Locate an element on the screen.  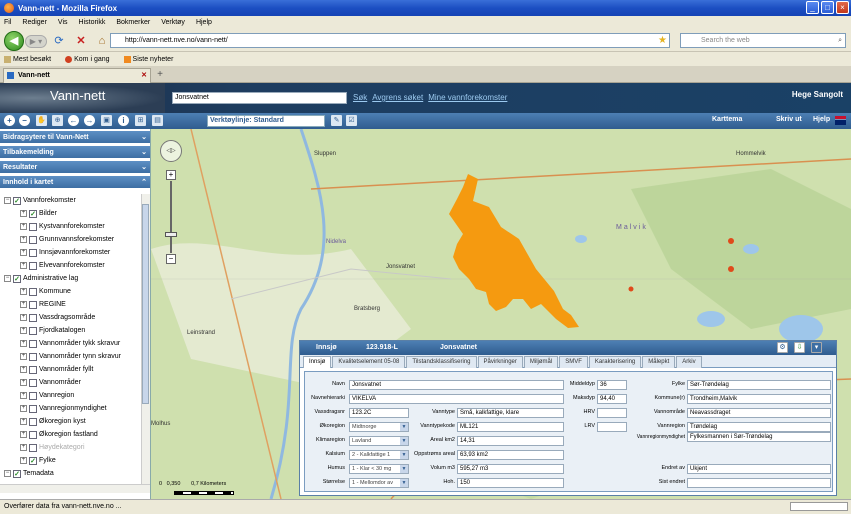
oppstroms-areal-field: 63,93 km2 is located at coordinates (510, 455).